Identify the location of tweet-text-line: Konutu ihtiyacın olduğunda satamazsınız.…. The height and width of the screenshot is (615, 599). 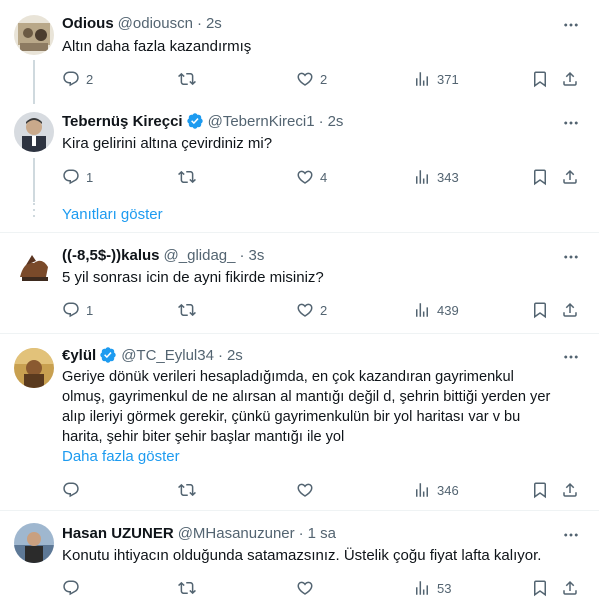
(302, 555).